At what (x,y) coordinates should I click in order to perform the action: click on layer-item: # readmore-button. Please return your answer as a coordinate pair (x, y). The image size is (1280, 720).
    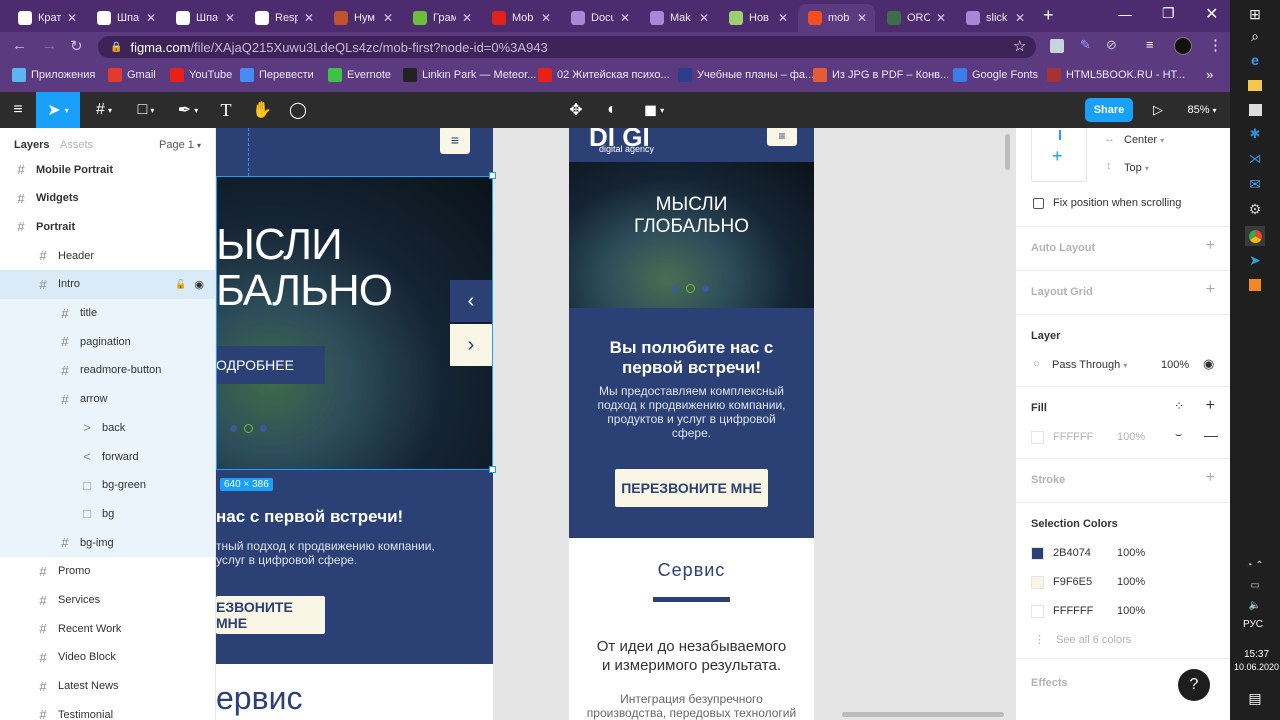
    Looking at the image, I should click on (107, 370).